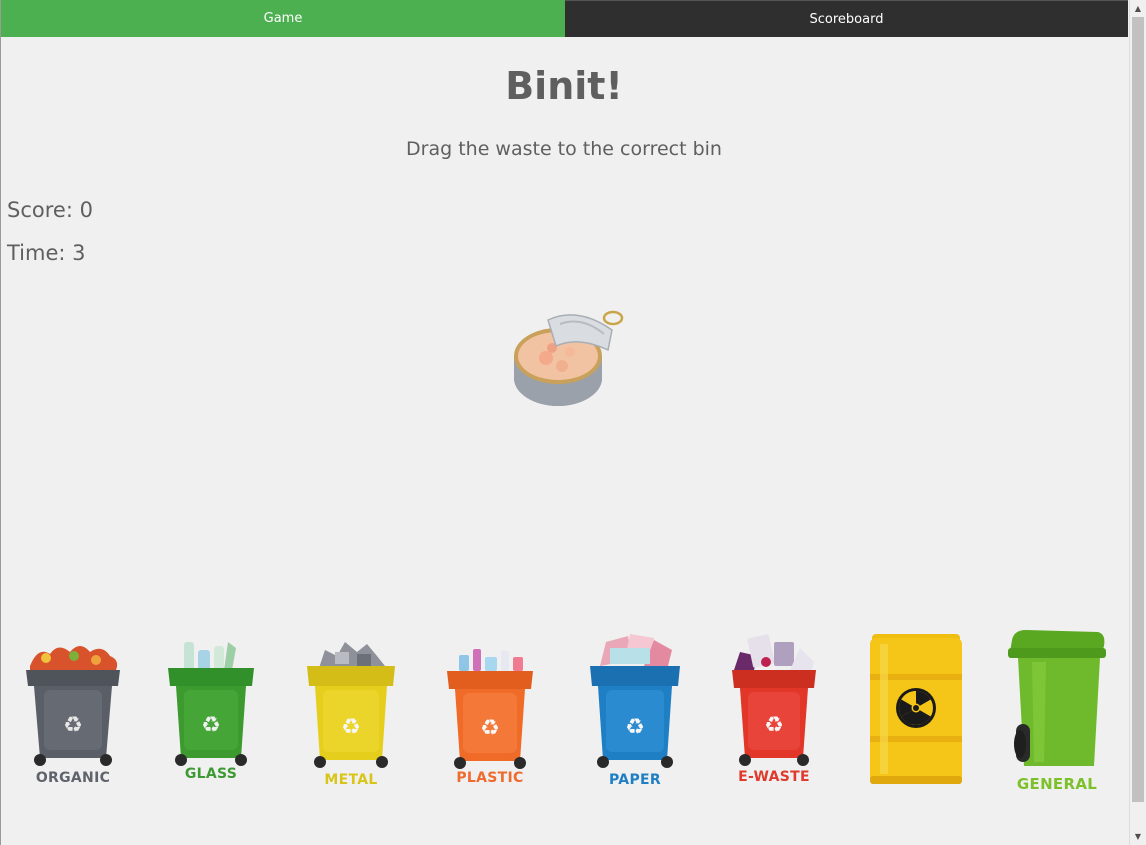 This screenshot has height=845, width=1146. I want to click on glass-bin-icon: ♻, so click(211, 704).